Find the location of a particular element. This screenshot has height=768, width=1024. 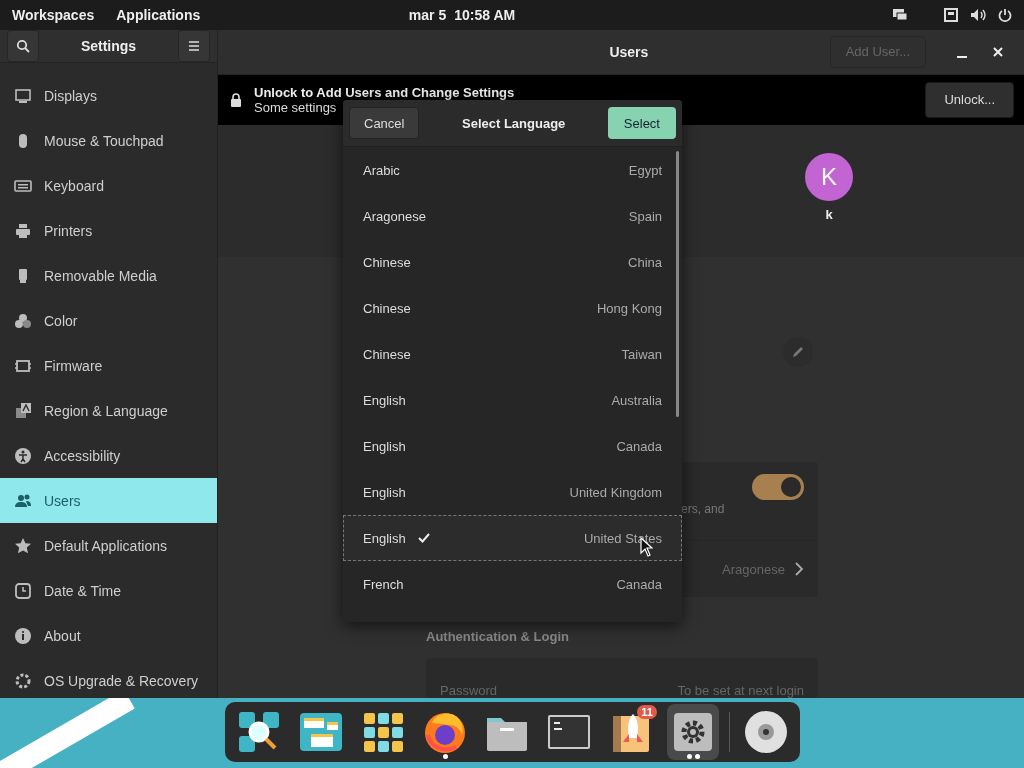

star-icon is located at coordinates (23, 545).